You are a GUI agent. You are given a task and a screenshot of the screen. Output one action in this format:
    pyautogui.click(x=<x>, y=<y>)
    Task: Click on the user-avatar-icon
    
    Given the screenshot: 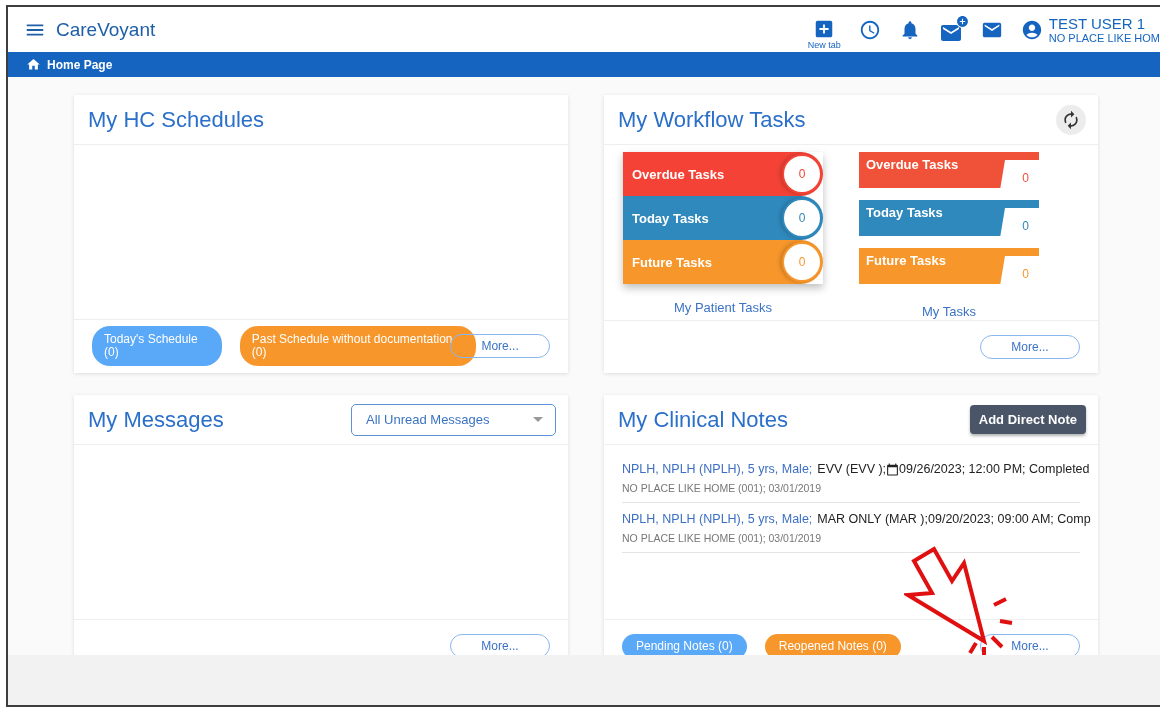 What is the action you would take?
    pyautogui.click(x=1031, y=29)
    